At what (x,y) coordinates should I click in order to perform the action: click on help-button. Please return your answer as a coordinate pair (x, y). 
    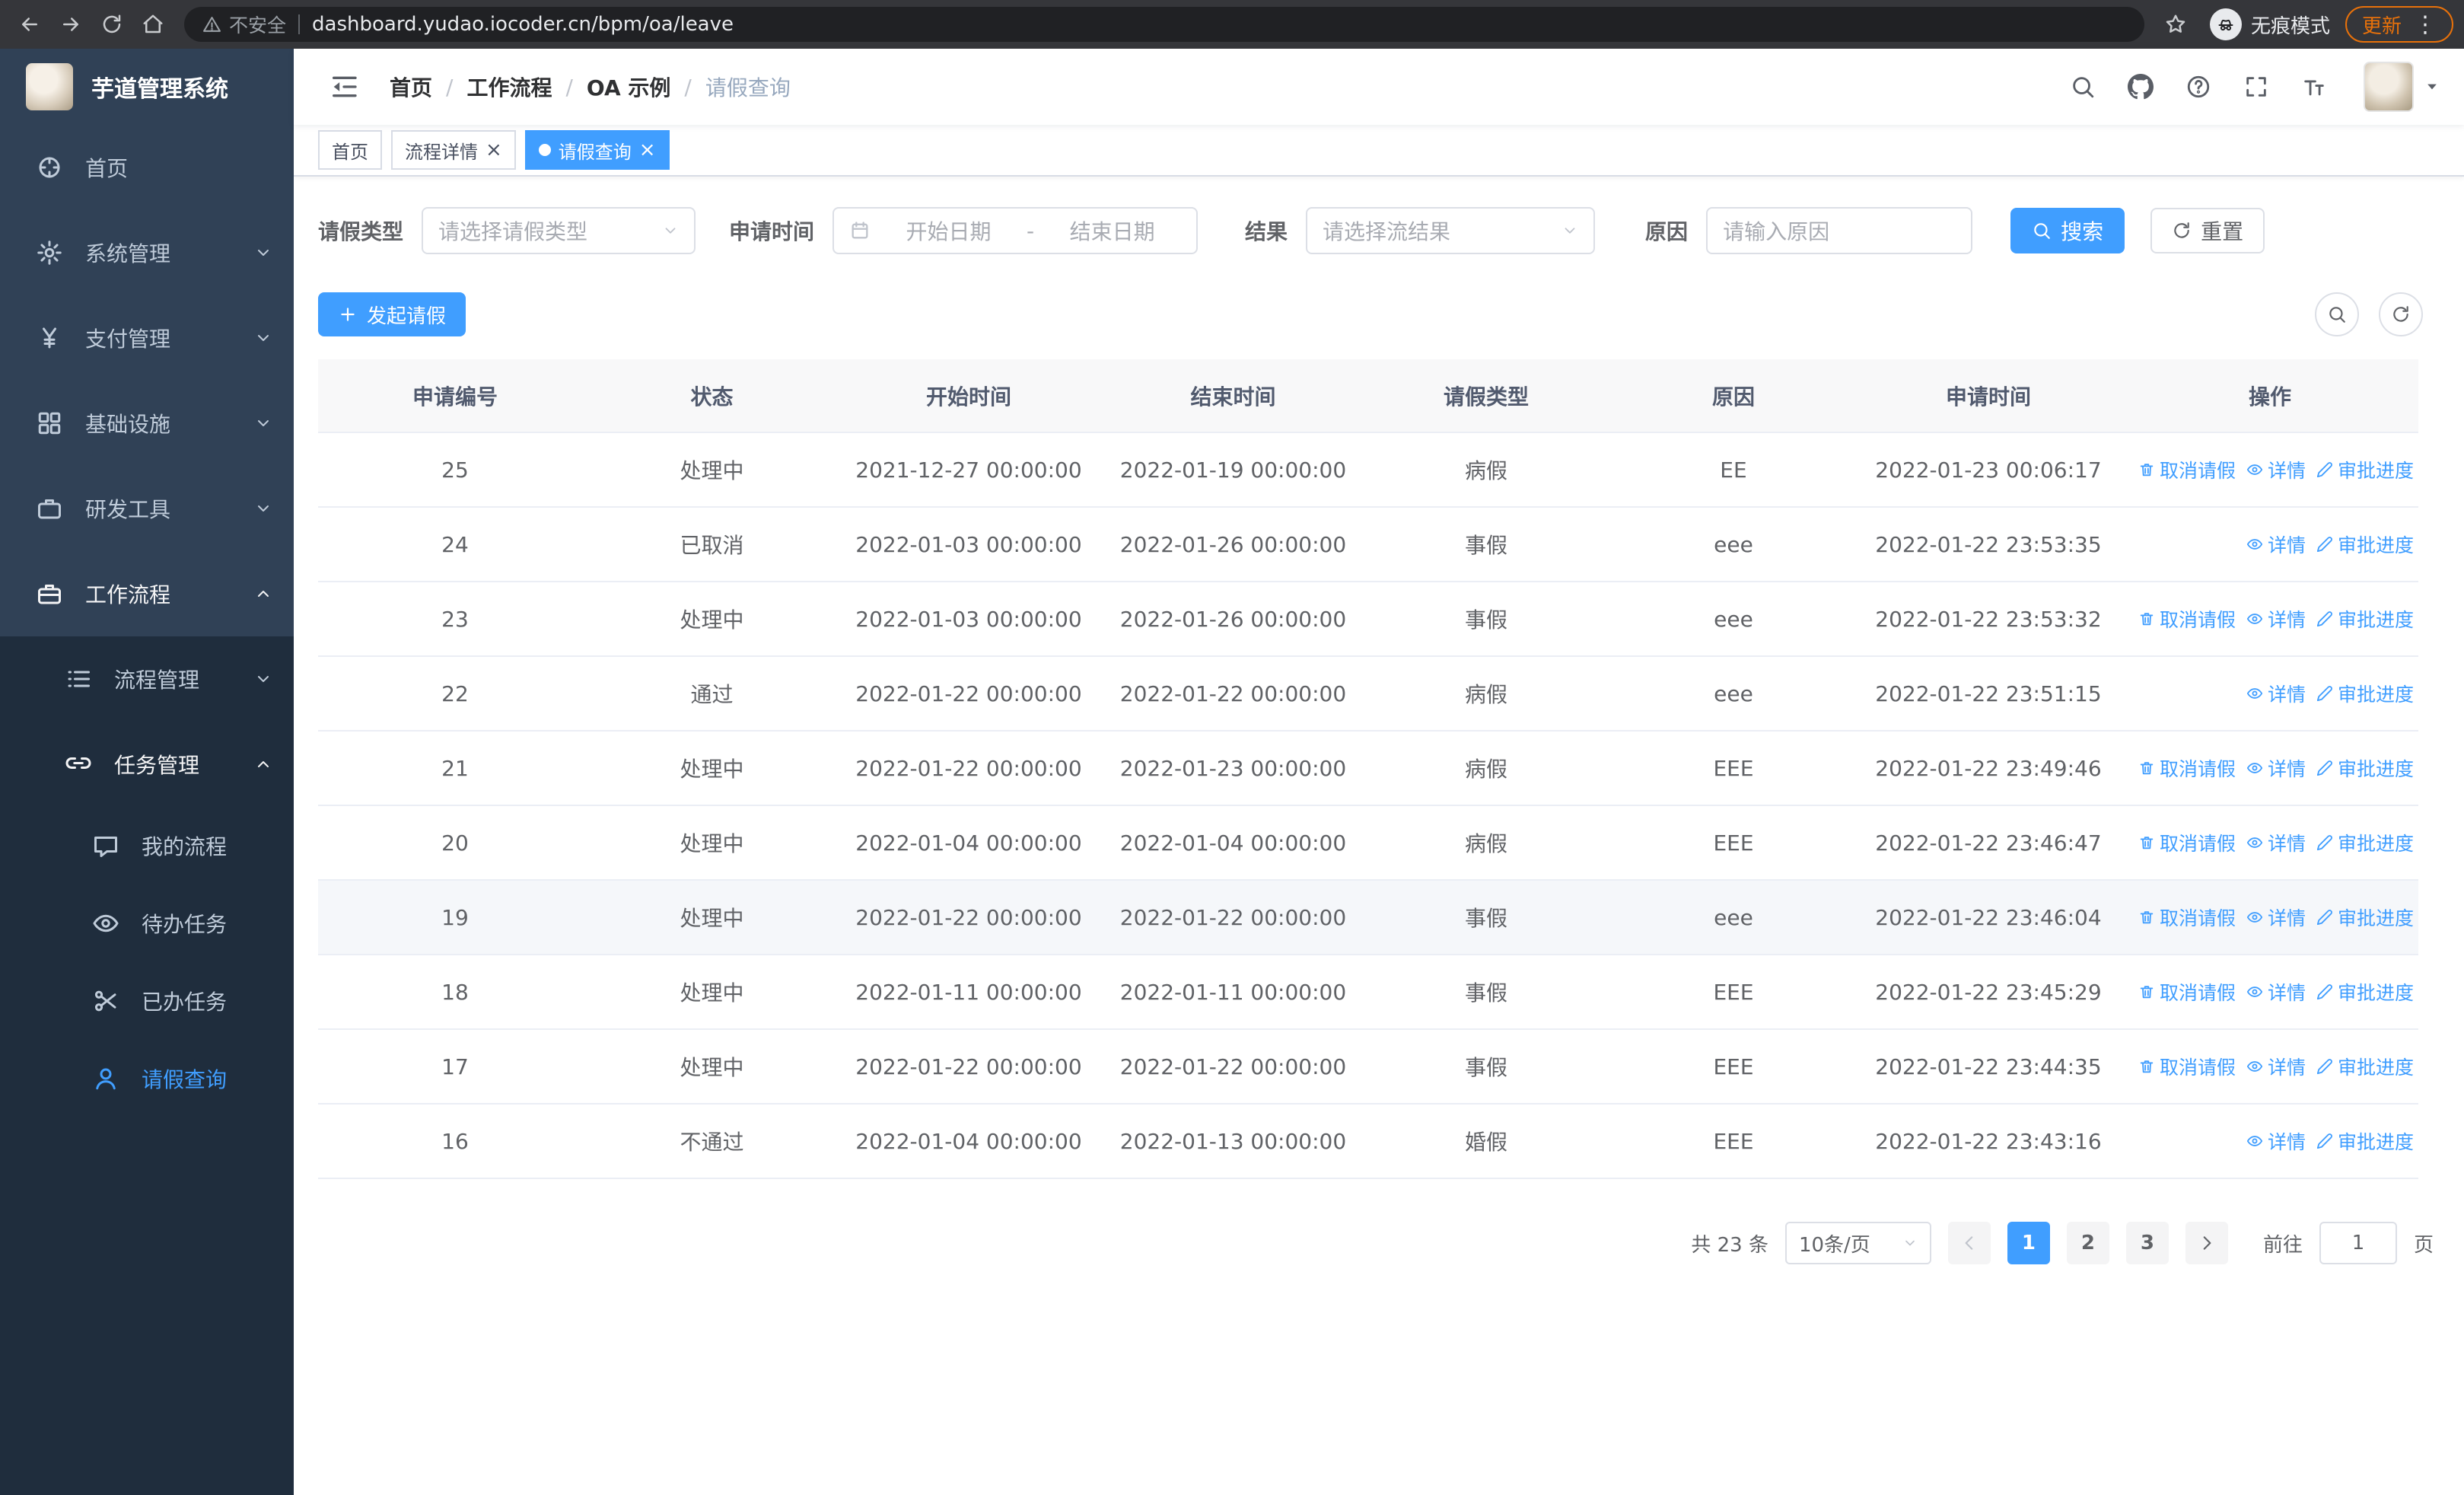
    Looking at the image, I should click on (2198, 87).